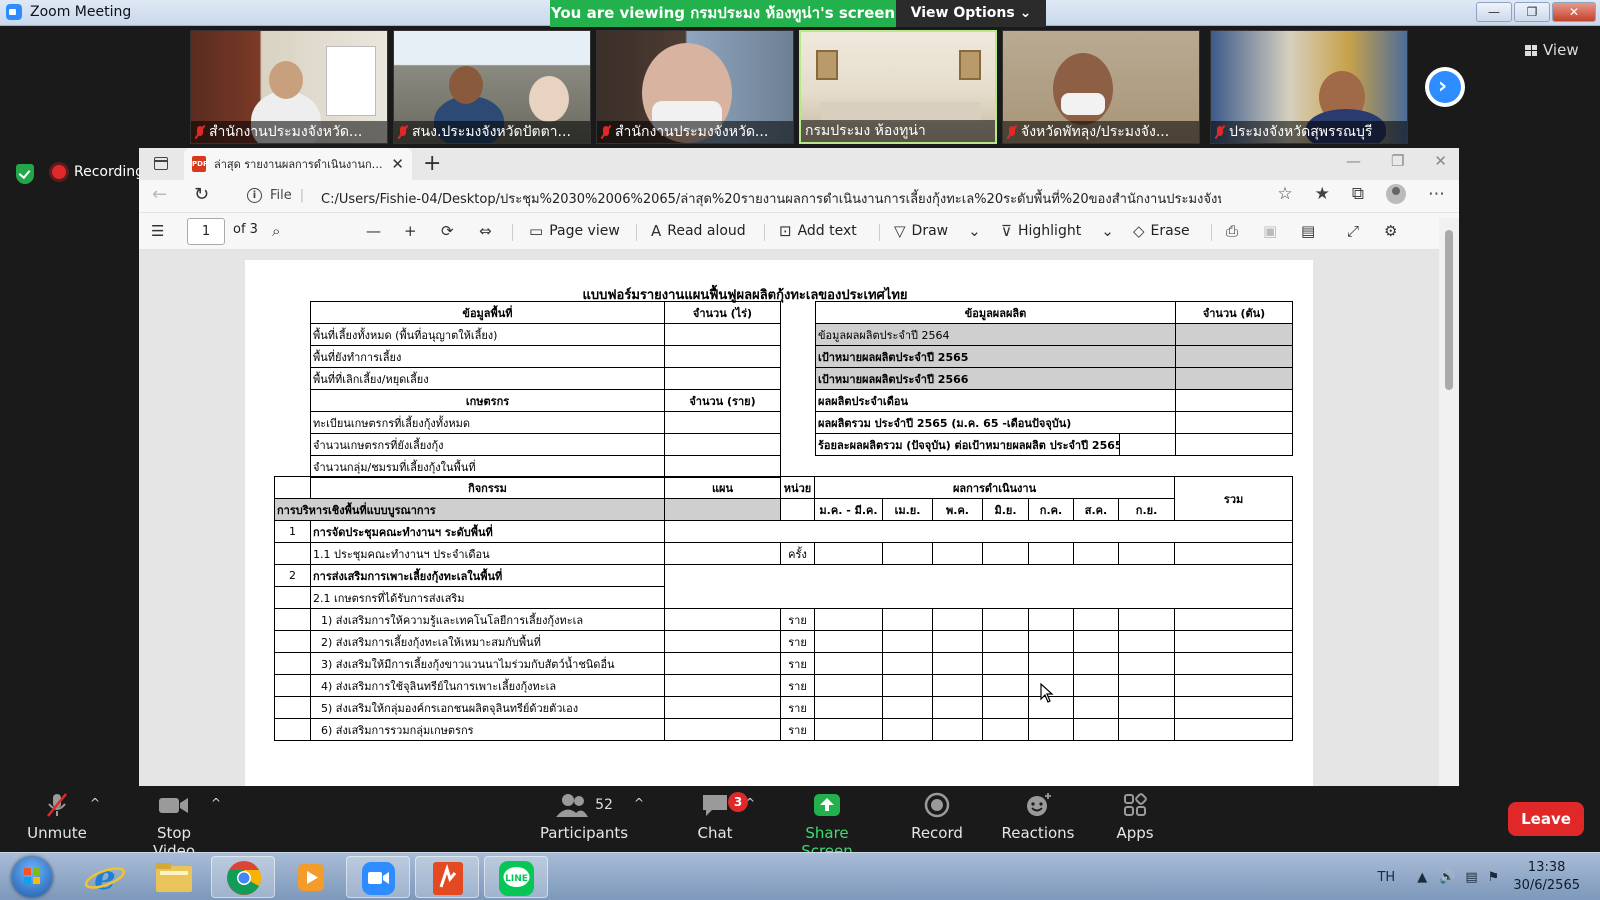 The height and width of the screenshot is (900, 1600). I want to click on video-tile: ประมงจังหวัดสุพรรณบุรี, so click(1309, 87).